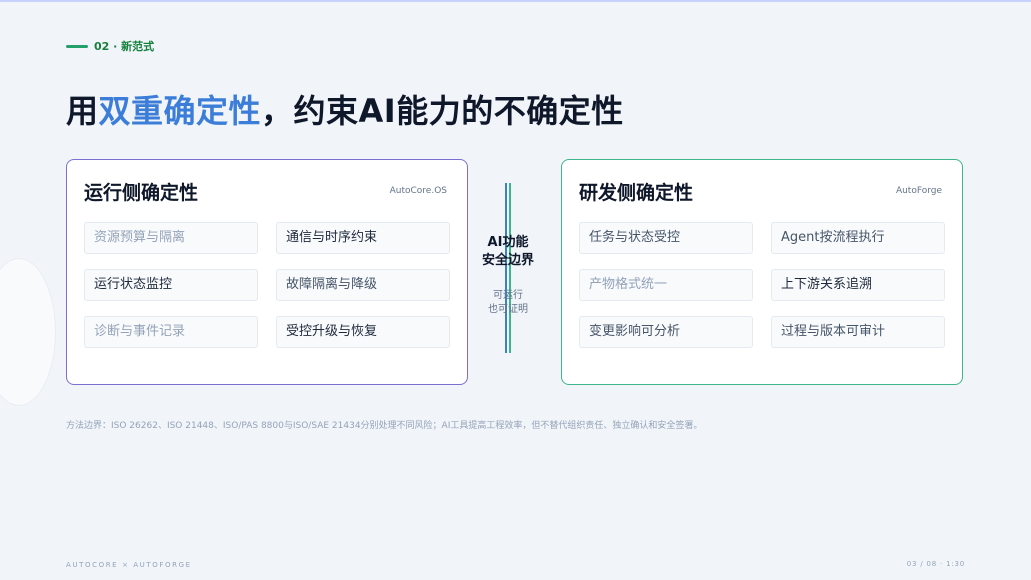 The height and width of the screenshot is (580, 1031). I want to click on section-tag-bar, so click(77, 46).